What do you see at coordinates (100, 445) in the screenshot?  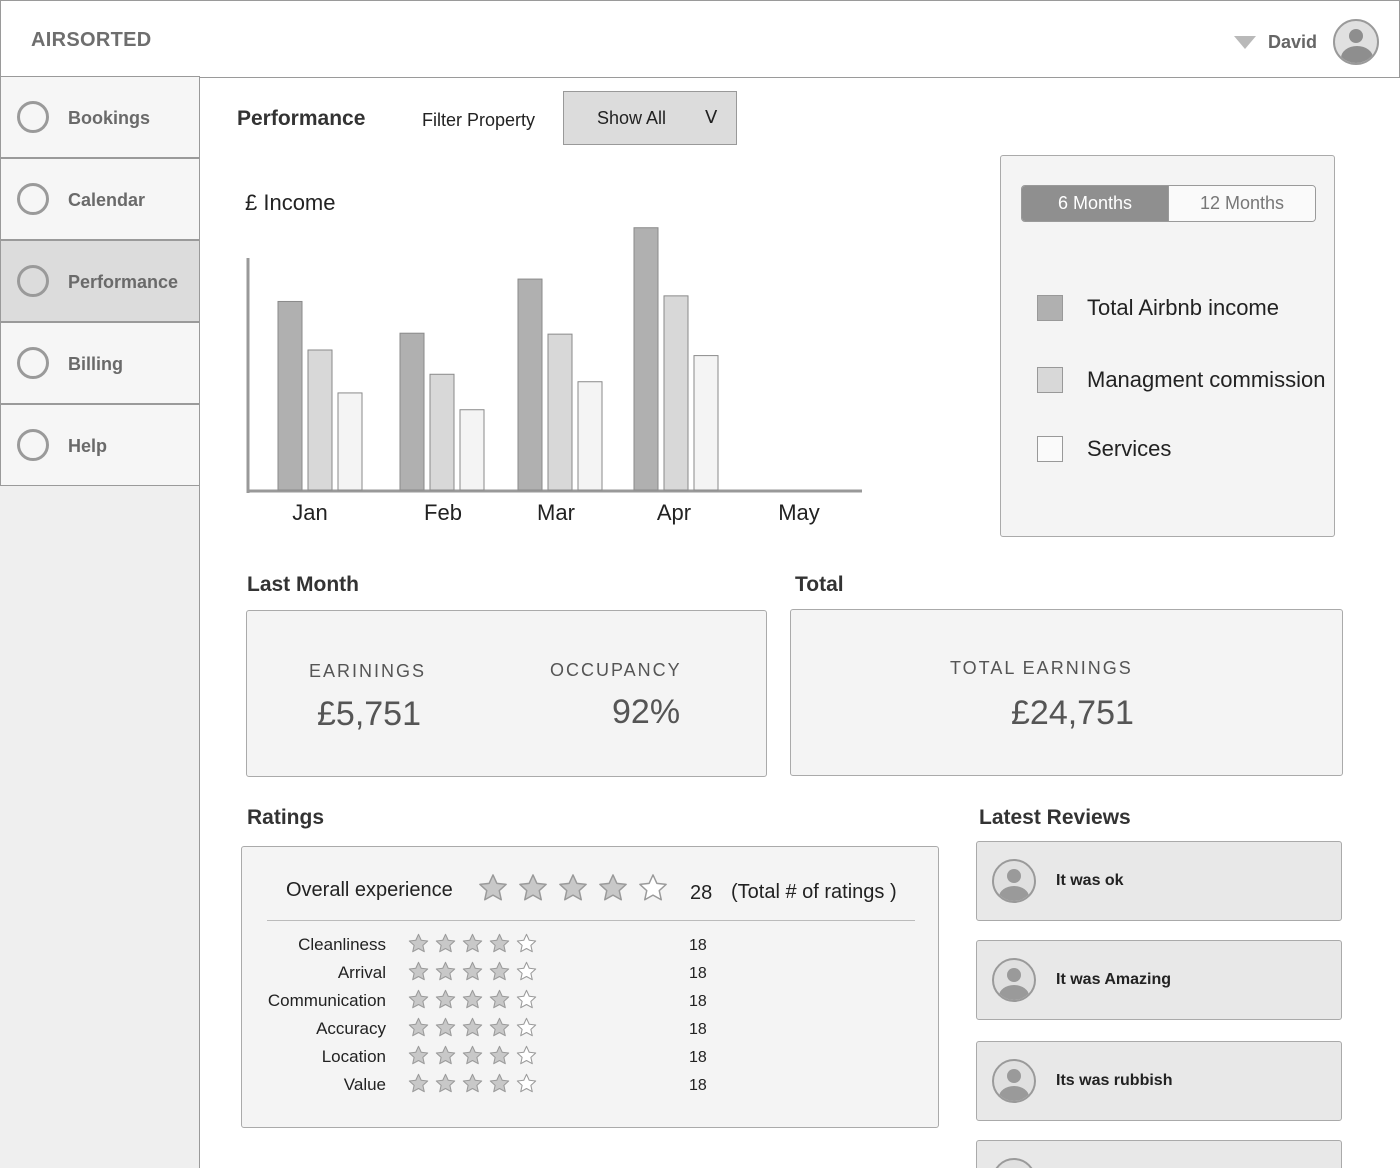 I see `sidebar-item-help: Help` at bounding box center [100, 445].